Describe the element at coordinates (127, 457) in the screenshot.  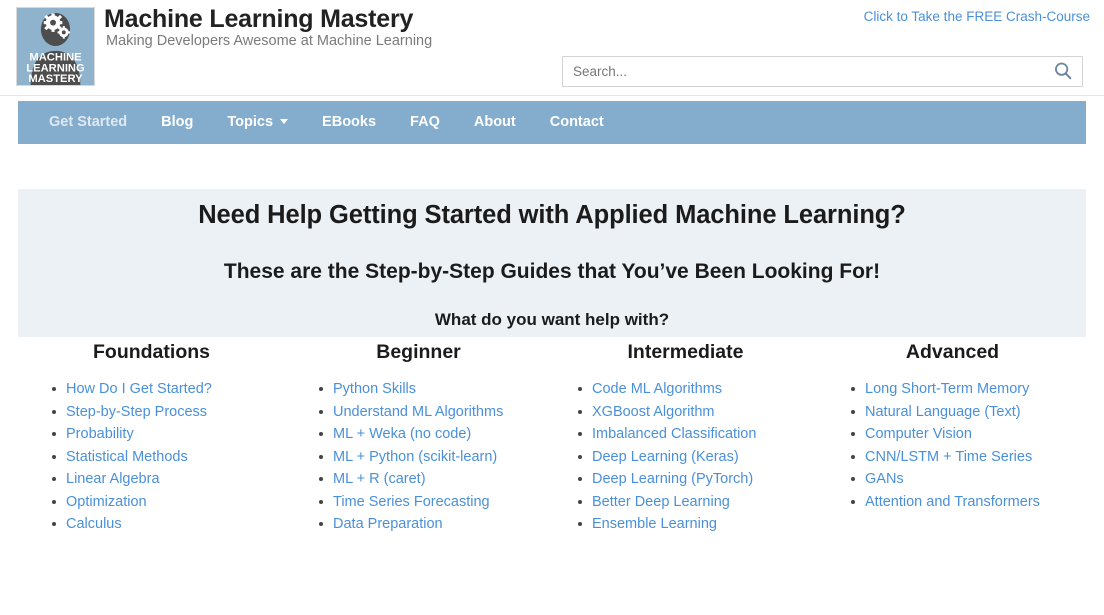
I see `link-statistical-methods: Statistical Methods` at that location.